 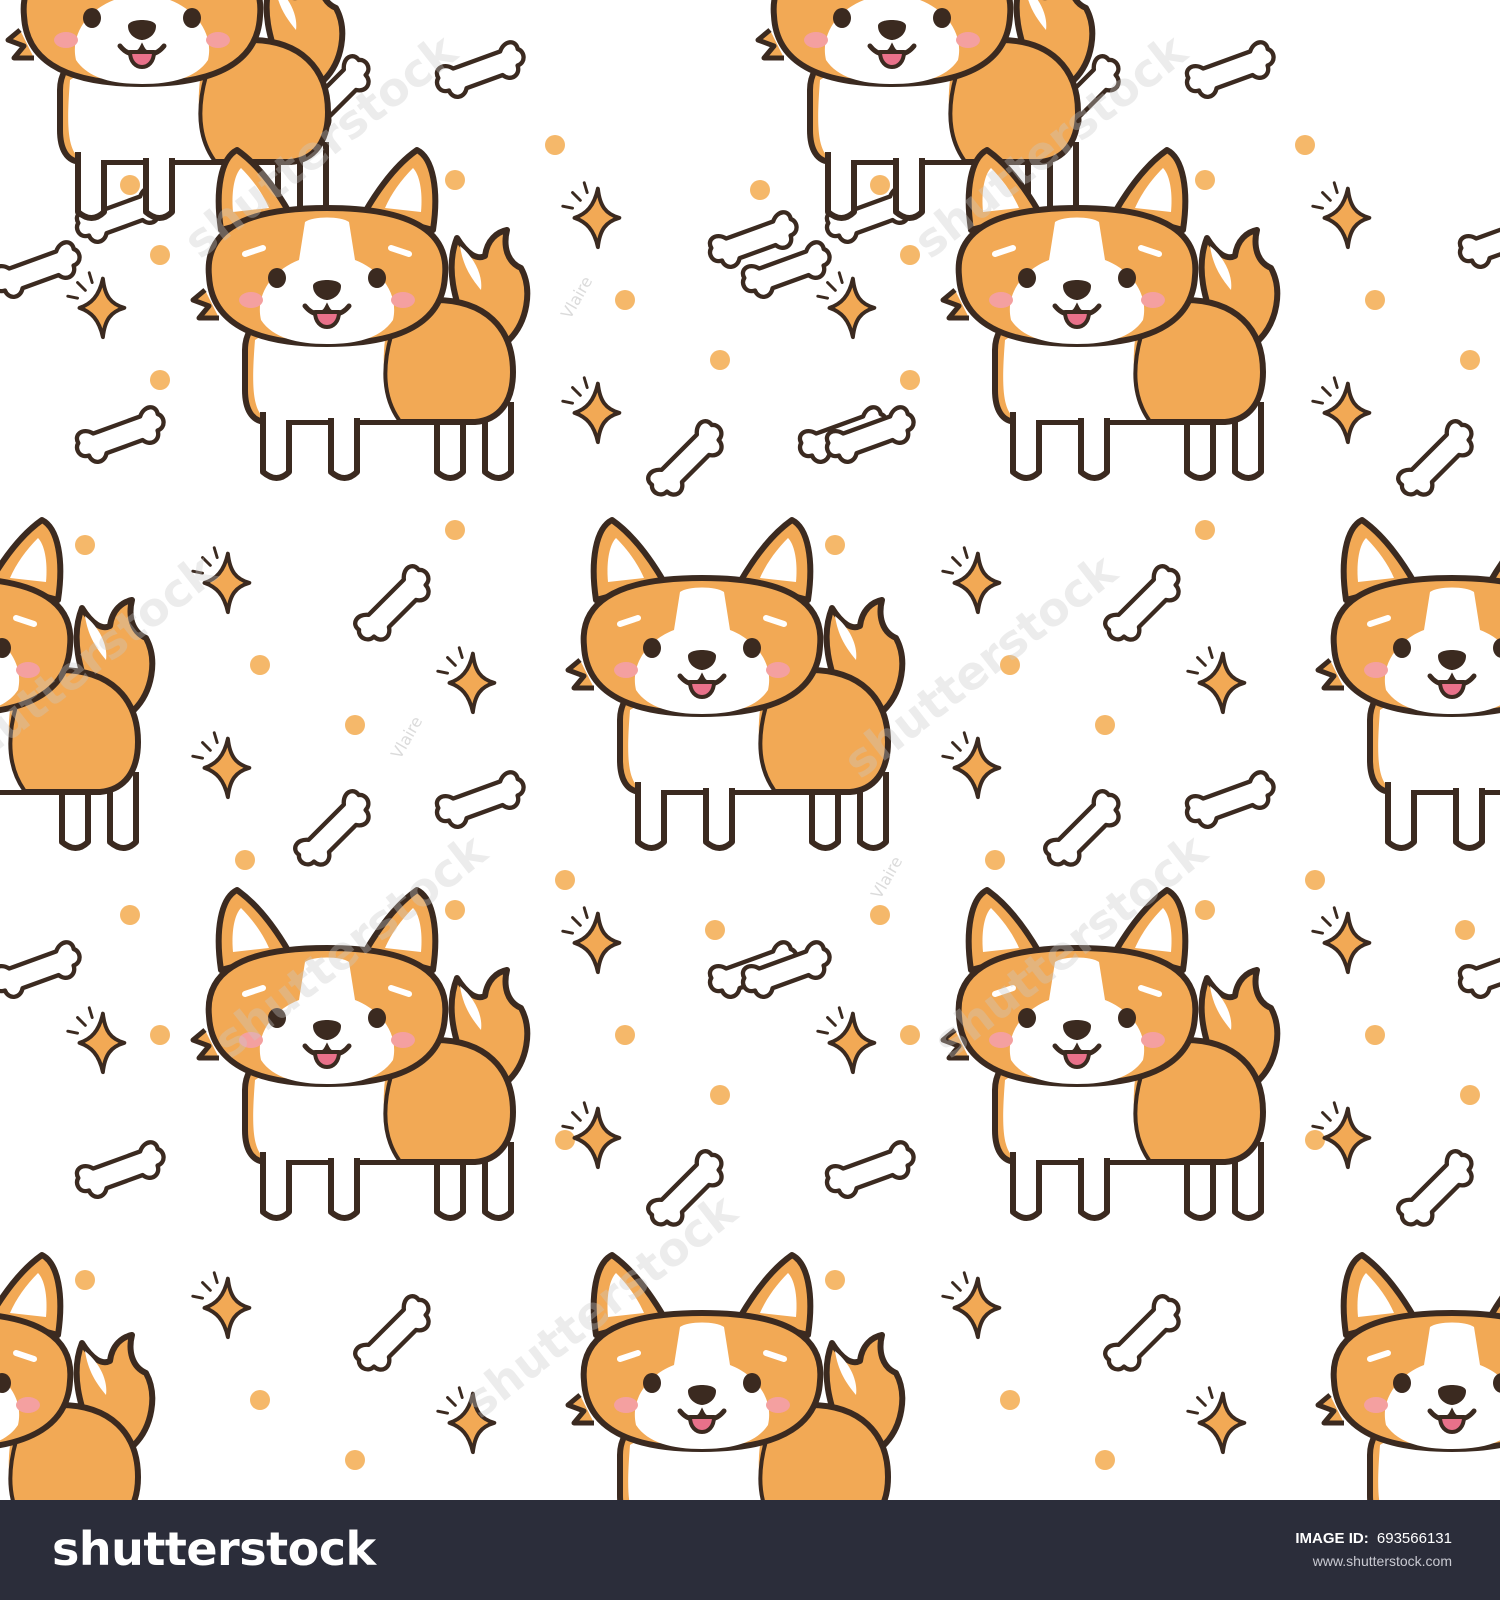 What do you see at coordinates (1332, 1538) in the screenshot?
I see `image-id-label: IMAGE ID:` at bounding box center [1332, 1538].